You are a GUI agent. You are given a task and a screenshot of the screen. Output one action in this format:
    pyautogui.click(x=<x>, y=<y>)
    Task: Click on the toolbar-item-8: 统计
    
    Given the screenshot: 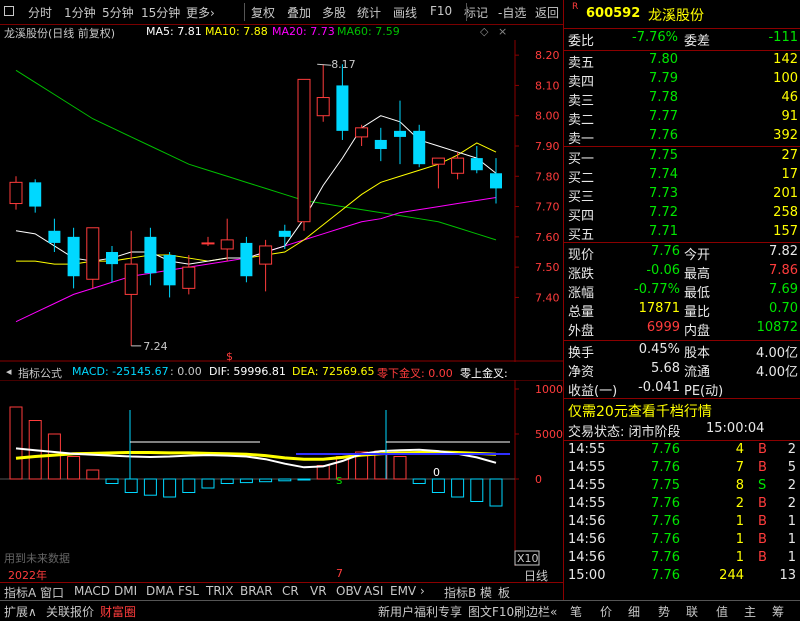 What is the action you would take?
    pyautogui.click(x=369, y=12)
    